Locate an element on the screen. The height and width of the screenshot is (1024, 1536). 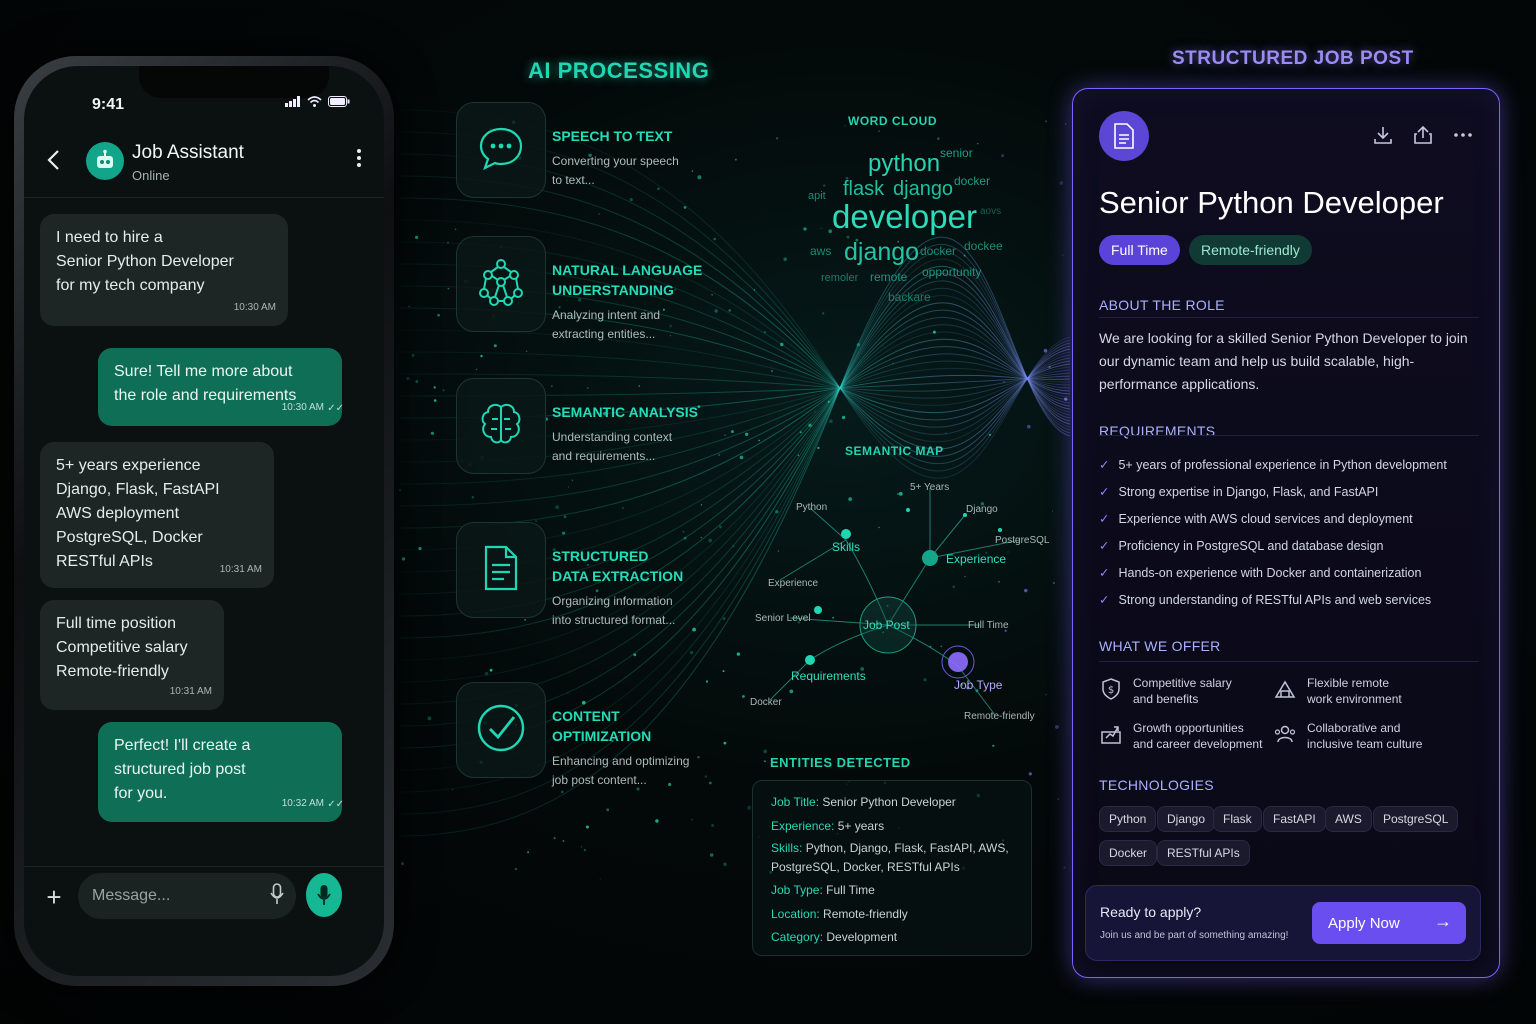
entity-row: Category: Development is located at coordinates (896, 937).